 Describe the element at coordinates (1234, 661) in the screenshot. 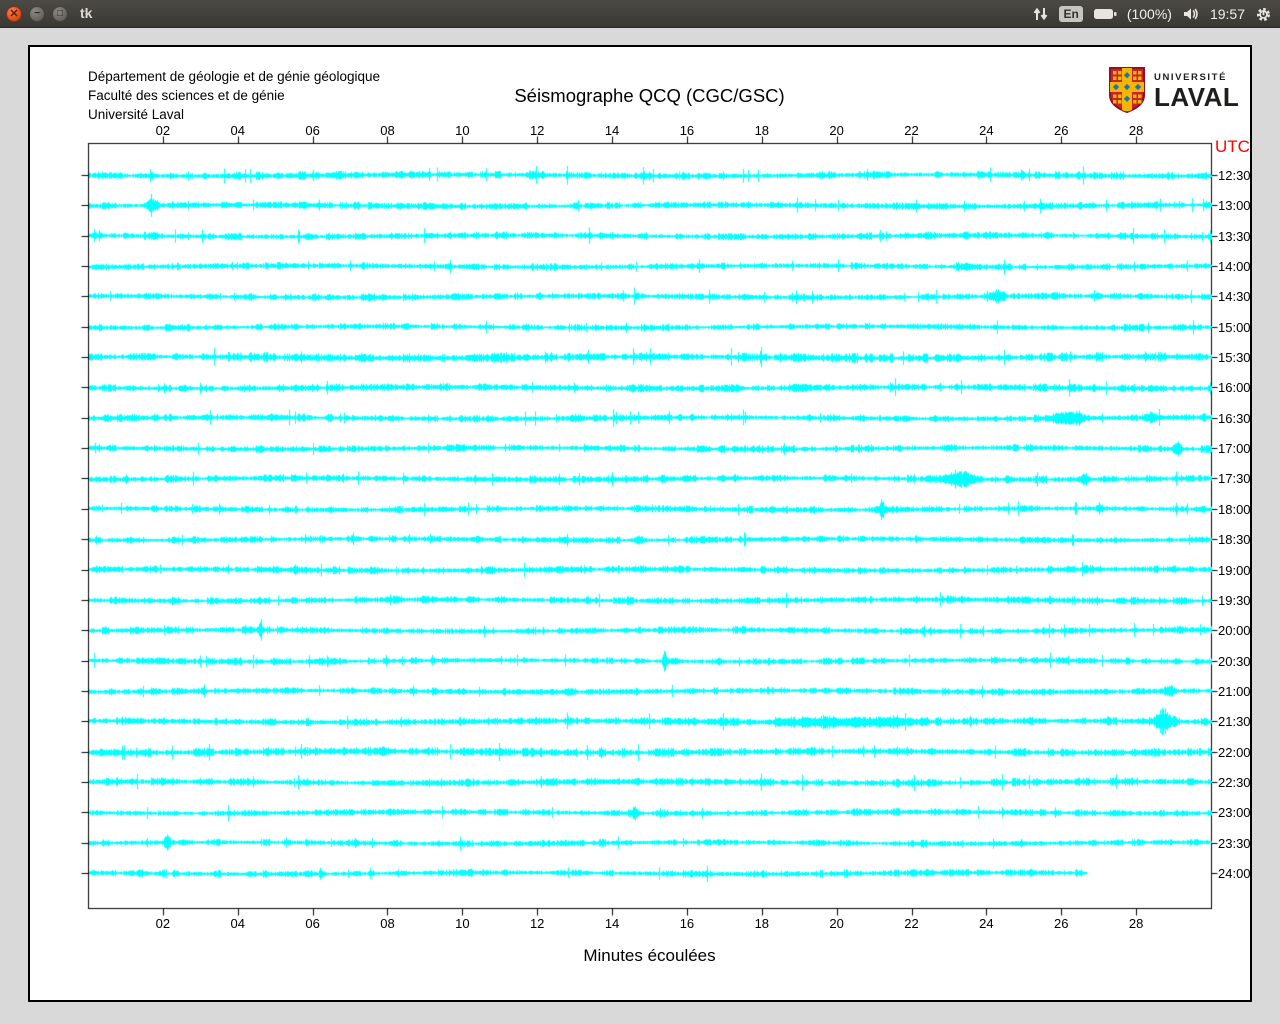

I see `utc-row-label: 20:30` at that location.